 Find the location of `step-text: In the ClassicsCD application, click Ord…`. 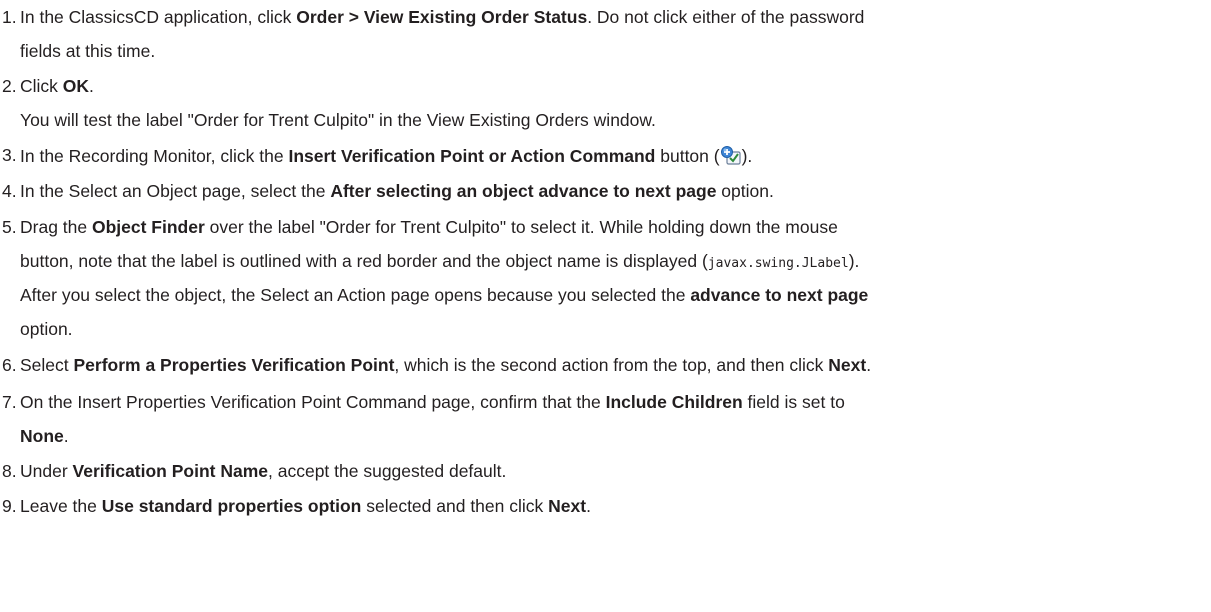

step-text: In the ClassicsCD application, click Ord… is located at coordinates (442, 17).